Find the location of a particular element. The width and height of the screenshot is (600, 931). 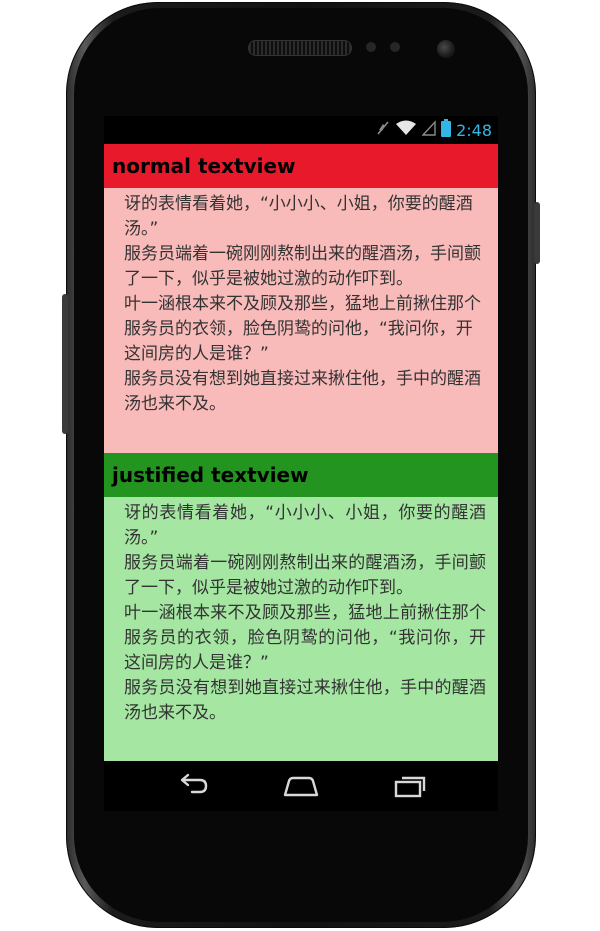

back-button is located at coordinates (192, 786).